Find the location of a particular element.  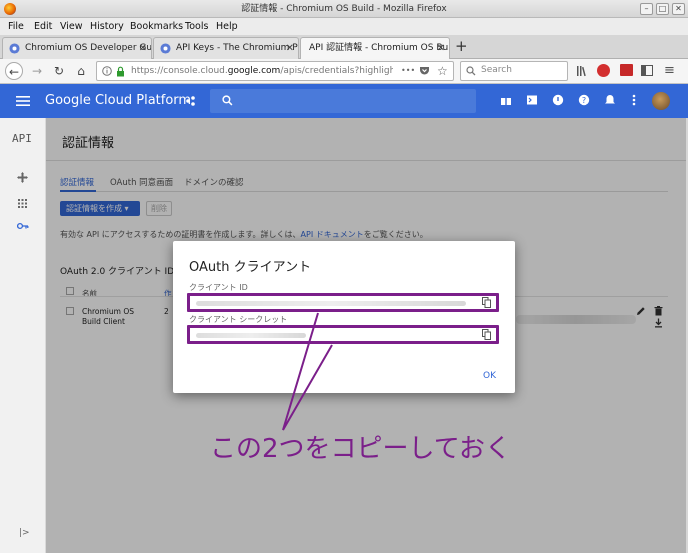

notifications-icon is located at coordinates (611, 101).